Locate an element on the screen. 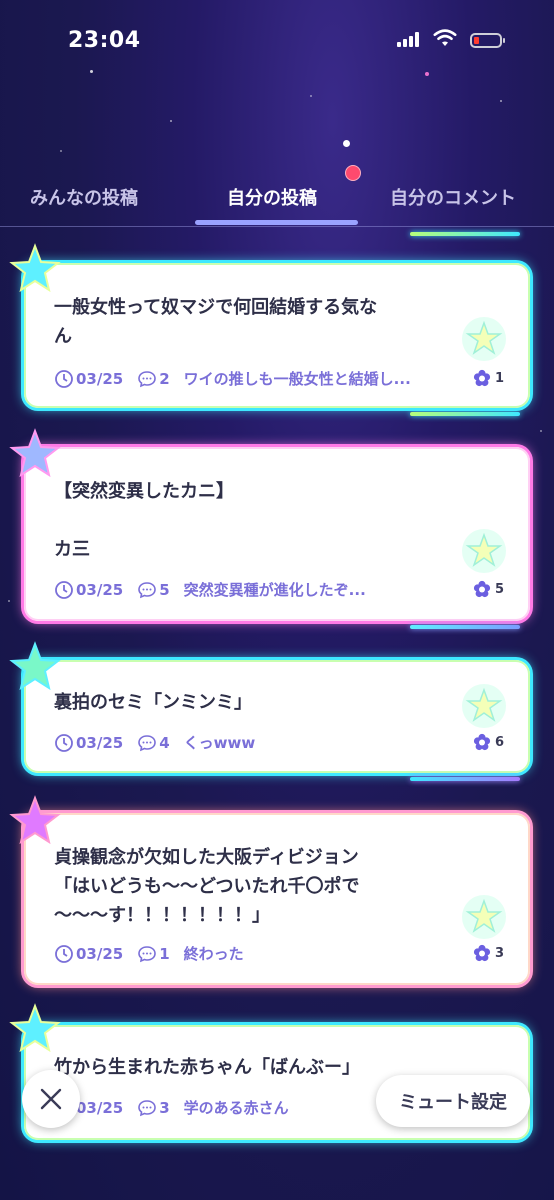 The width and height of the screenshot is (554, 1200). like-count-group: 6 is located at coordinates (488, 742).